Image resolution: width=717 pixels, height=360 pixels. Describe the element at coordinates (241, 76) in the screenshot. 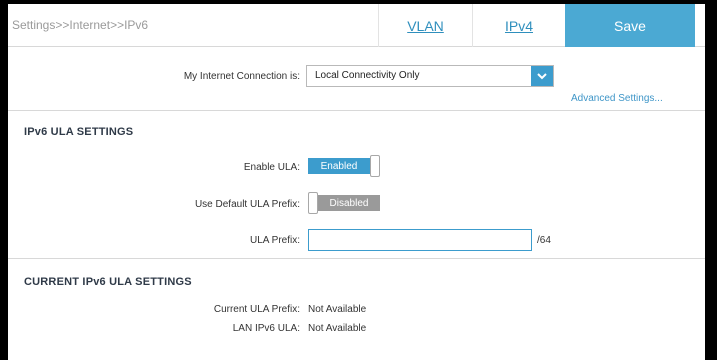

I see `connection-type-label: My Internet Connection is:` at that location.